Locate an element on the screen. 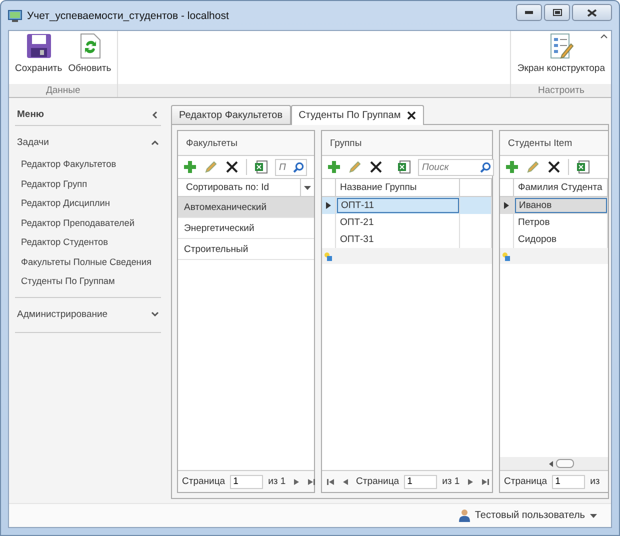 Image resolution: width=620 pixels, height=536 pixels. scroll-left-icon is located at coordinates (550, 463).